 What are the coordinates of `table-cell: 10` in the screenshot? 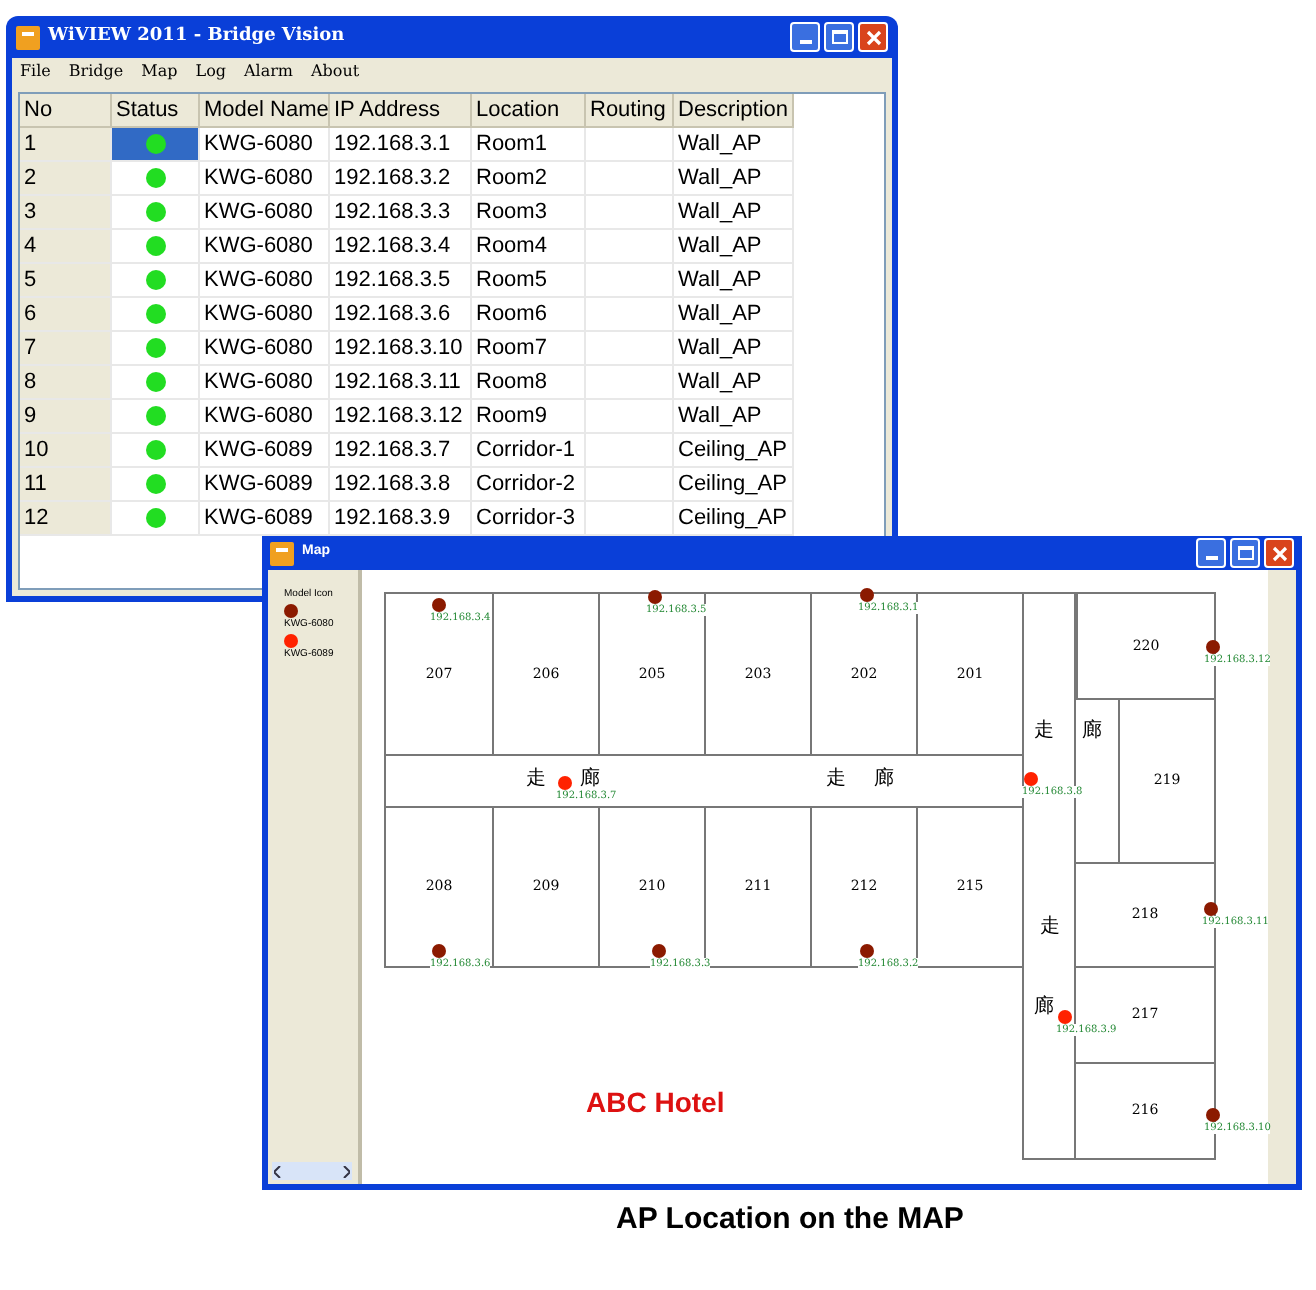 It's located at (66, 451).